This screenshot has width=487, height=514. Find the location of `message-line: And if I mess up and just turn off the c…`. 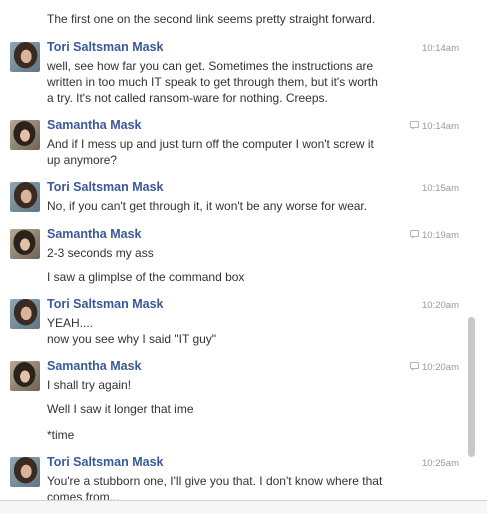

message-line: And if I mess up and just turn off the c… is located at coordinates (210, 144).